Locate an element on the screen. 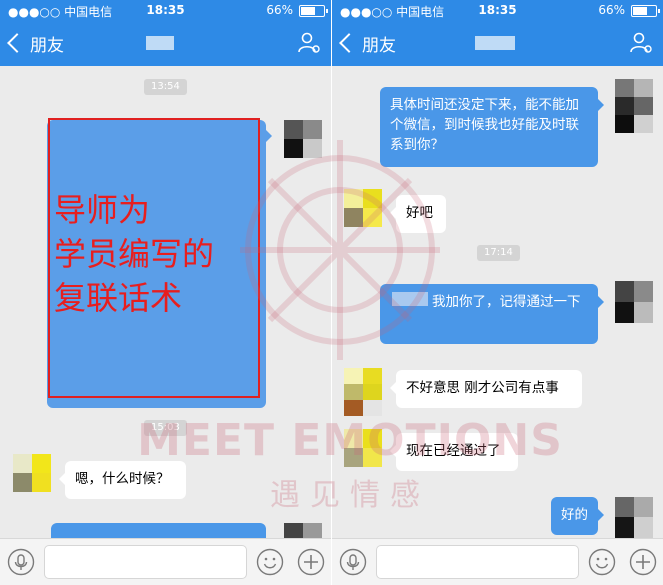 The height and width of the screenshot is (585, 663). overlay-annotation: 导师为 学员编写的 复联话术 is located at coordinates (159, 254).